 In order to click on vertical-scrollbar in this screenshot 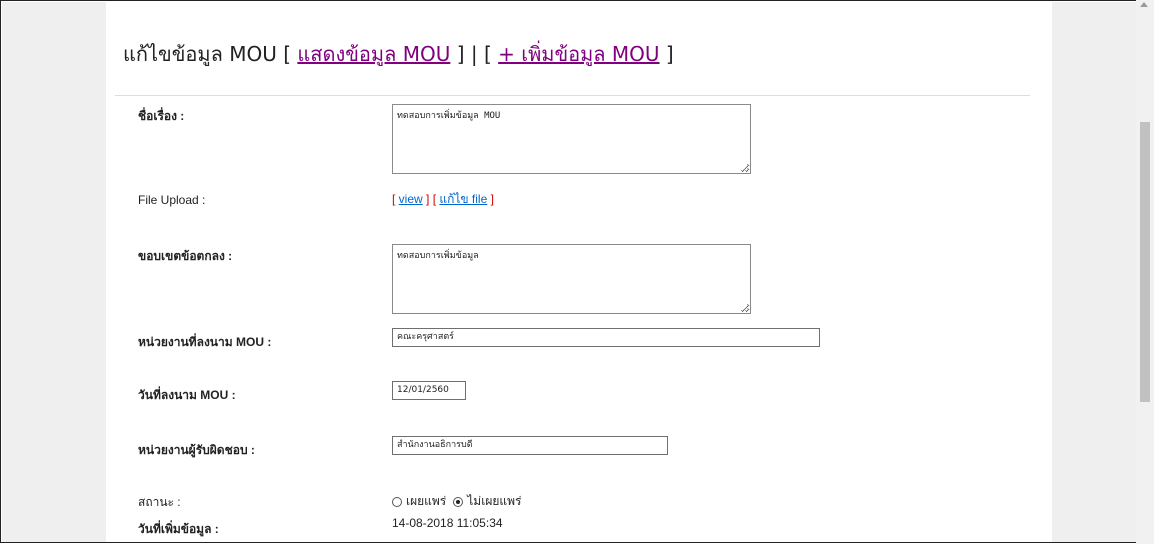, I will do `click(1145, 272)`.